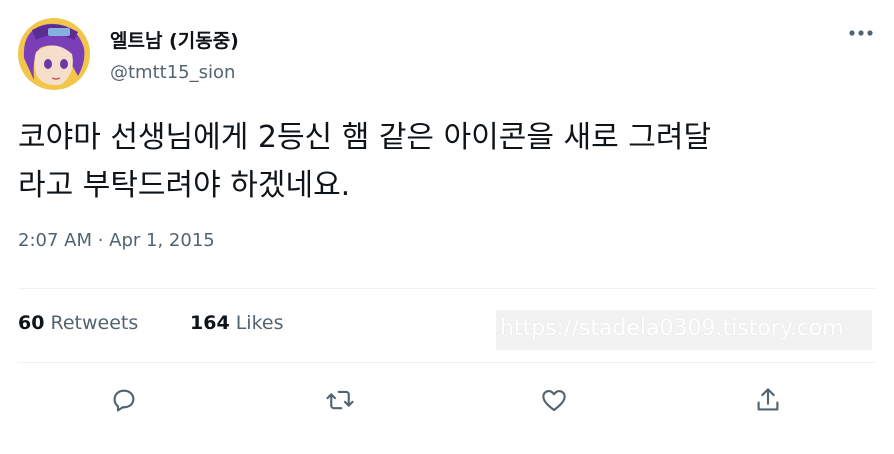 The width and height of the screenshot is (894, 454). Describe the element at coordinates (365, 137) in the screenshot. I see `tweet-text-line: 코야마 선생님에게 2등신 햄 같은 아이콘을 새로 그려달` at that location.